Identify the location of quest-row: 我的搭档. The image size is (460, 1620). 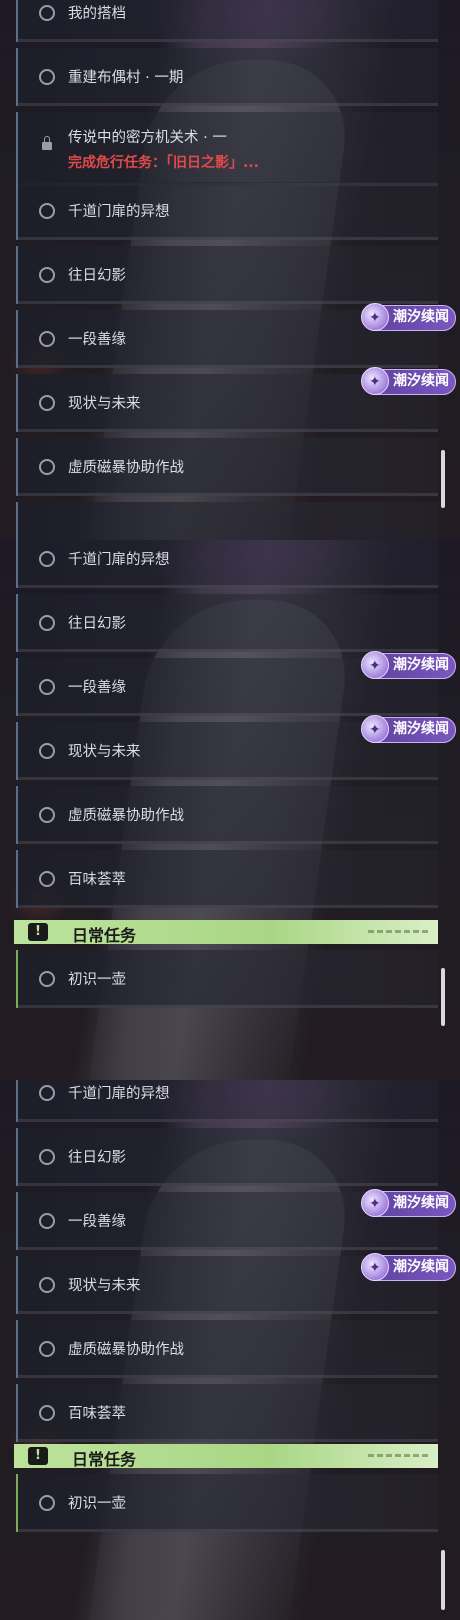
(227, 21).